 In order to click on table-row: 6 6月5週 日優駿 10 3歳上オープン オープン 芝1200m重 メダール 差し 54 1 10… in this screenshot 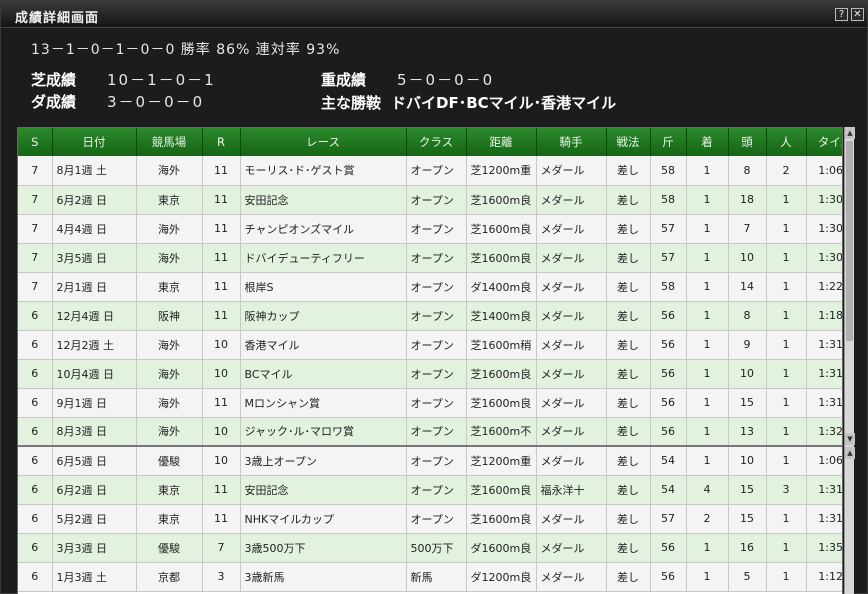, I will do `click(430, 460)`.